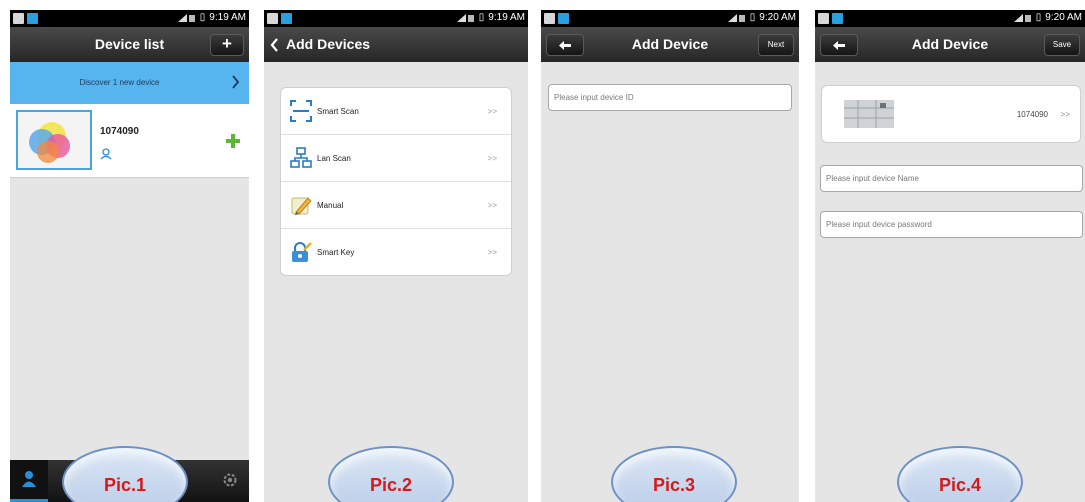  What do you see at coordinates (950, 44) in the screenshot?
I see `title-bar: Add Device Save` at bounding box center [950, 44].